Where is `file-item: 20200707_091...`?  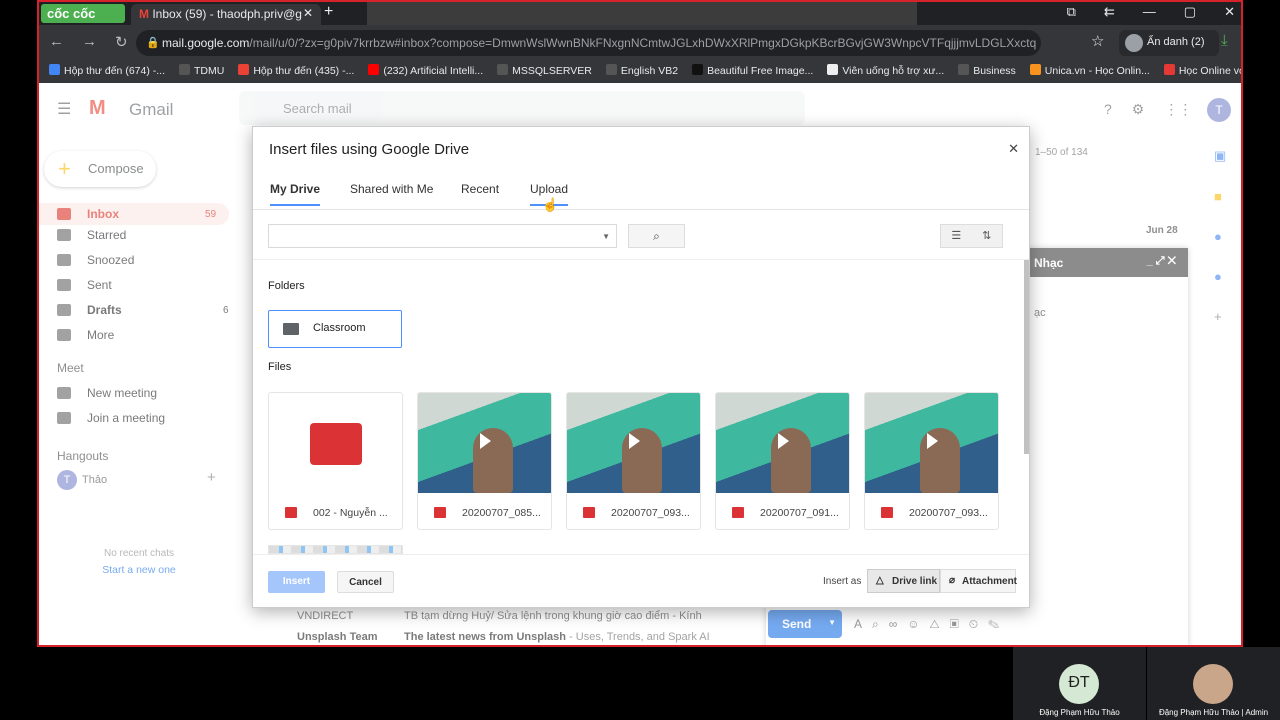 file-item: 20200707_091... is located at coordinates (782, 461).